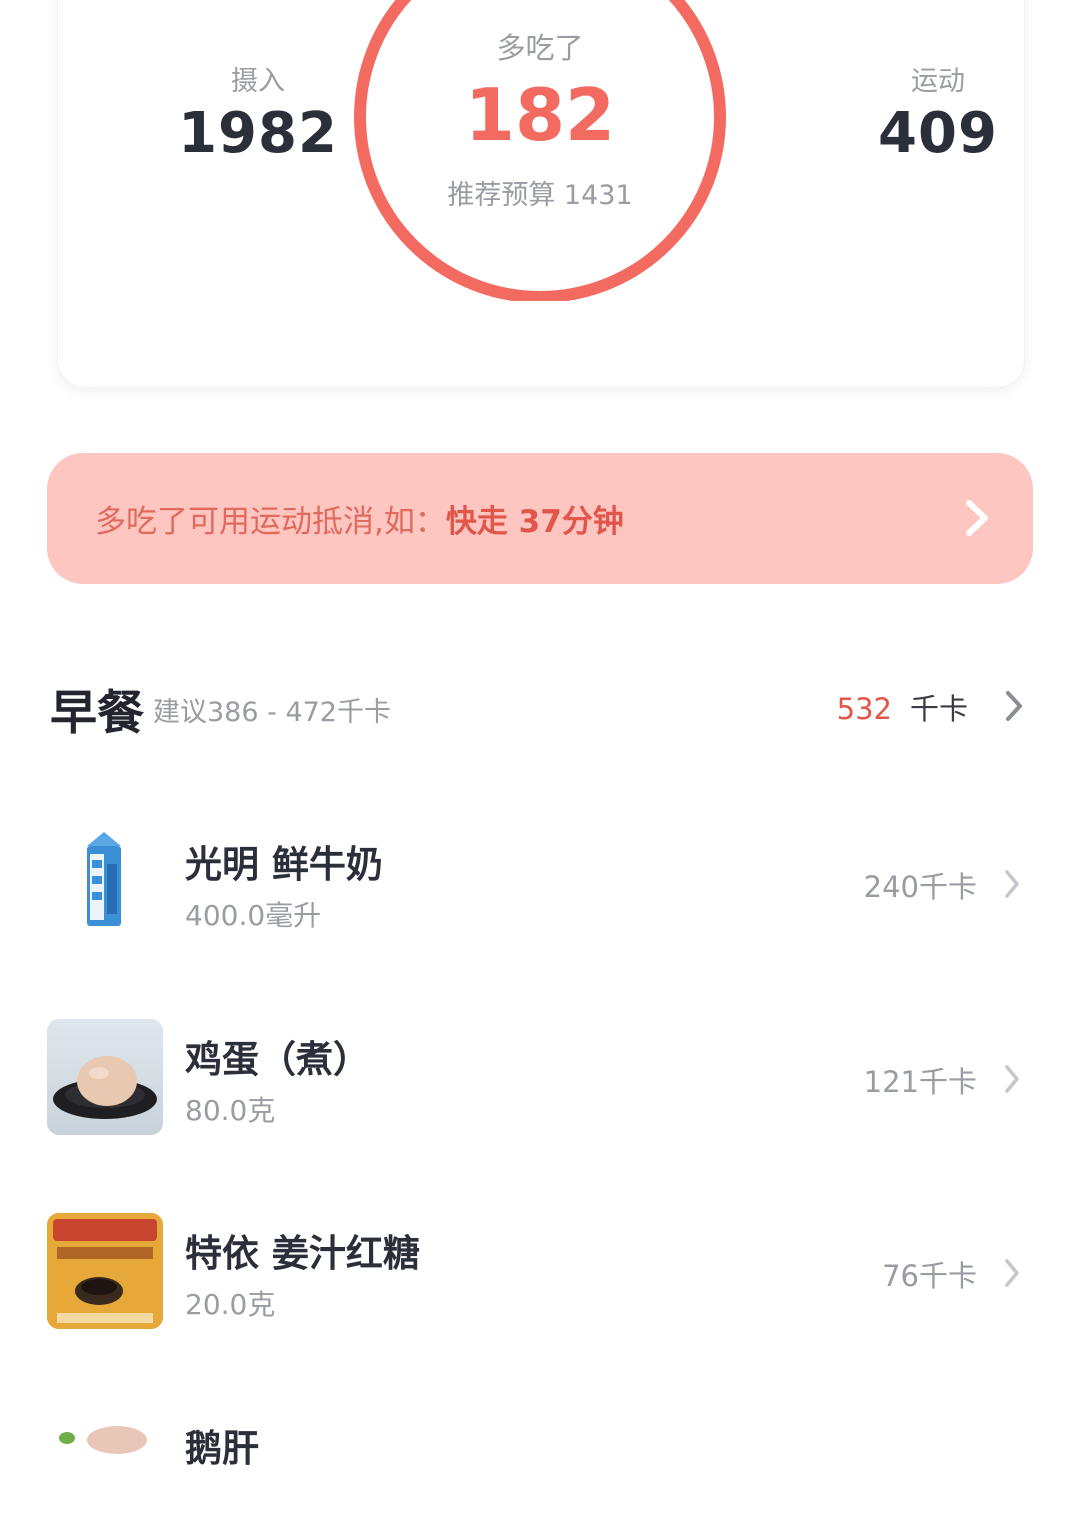  Describe the element at coordinates (222, 1448) in the screenshot. I see `food-name: 鹅肝` at that location.